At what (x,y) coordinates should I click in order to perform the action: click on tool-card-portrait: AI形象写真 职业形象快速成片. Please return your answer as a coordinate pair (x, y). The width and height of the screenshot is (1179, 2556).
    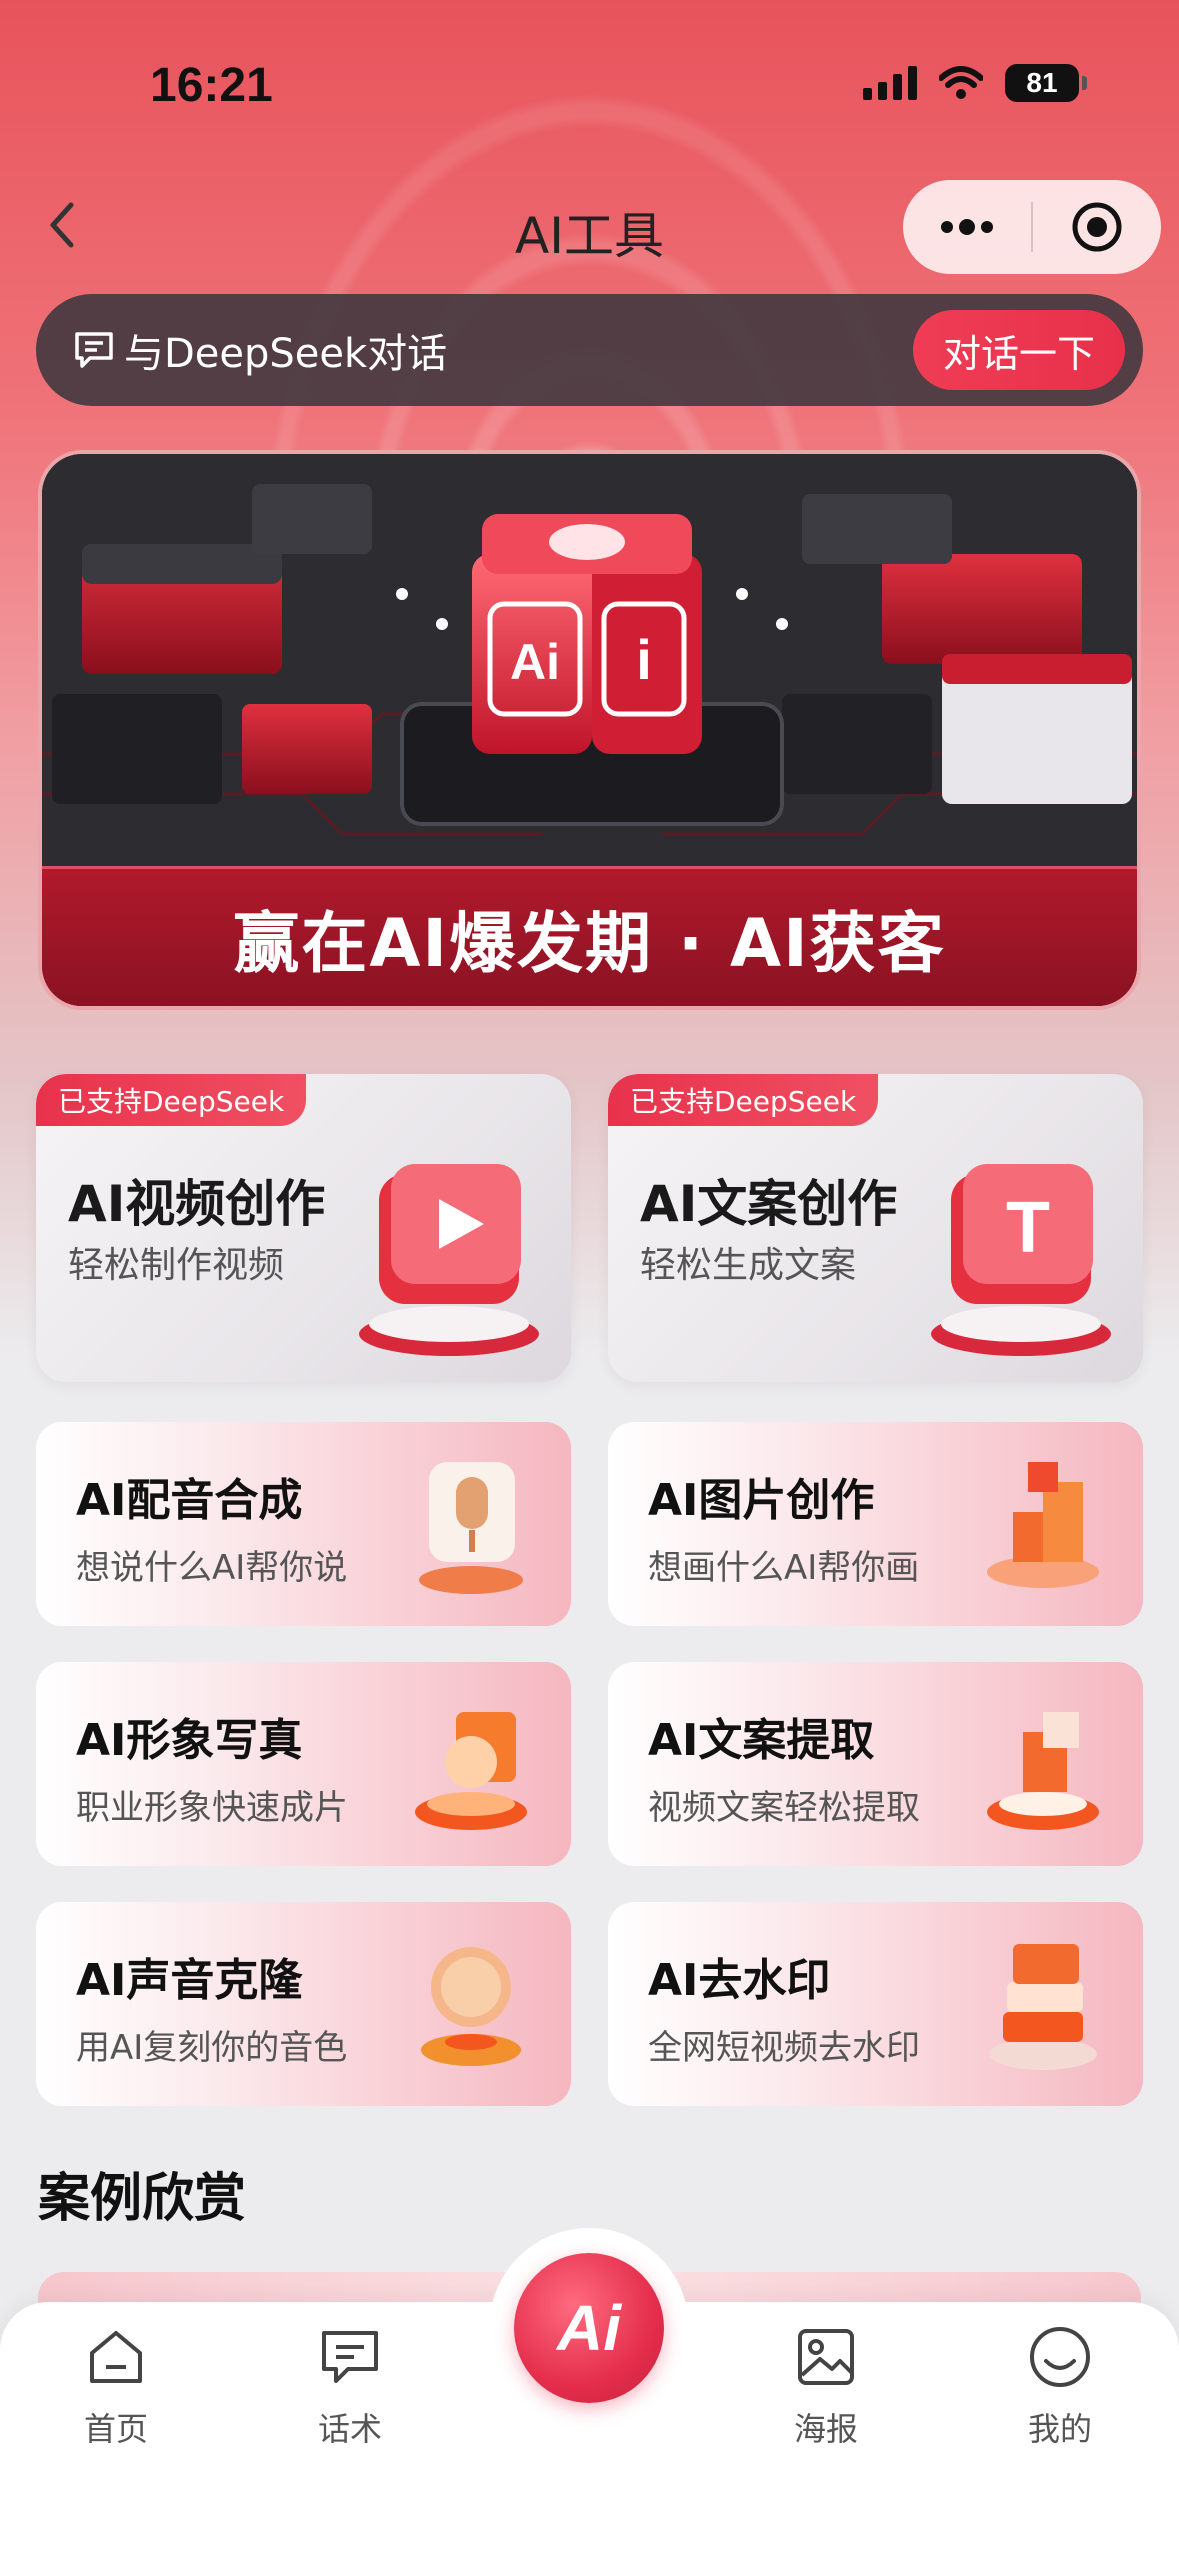
    Looking at the image, I should click on (303, 1764).